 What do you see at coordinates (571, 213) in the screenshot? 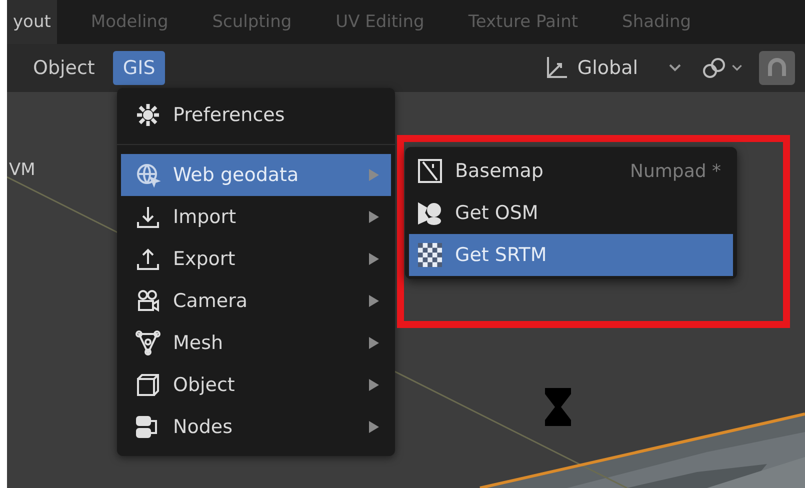
I see `menu-item: Get OSM` at bounding box center [571, 213].